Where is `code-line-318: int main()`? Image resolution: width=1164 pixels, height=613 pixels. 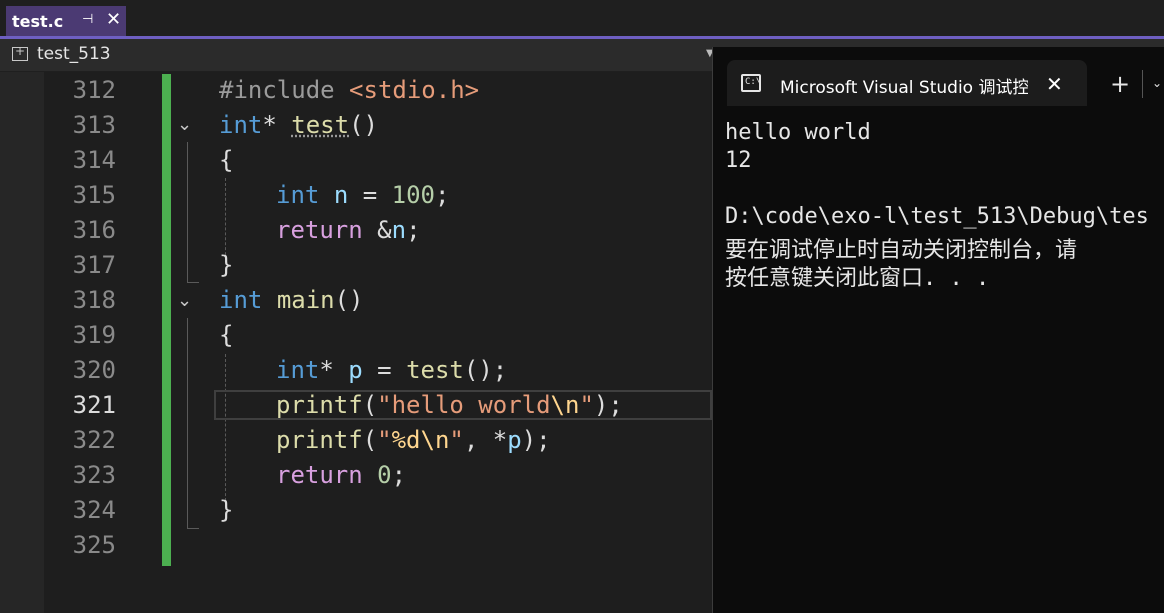 code-line-318: int main() is located at coordinates (291, 300).